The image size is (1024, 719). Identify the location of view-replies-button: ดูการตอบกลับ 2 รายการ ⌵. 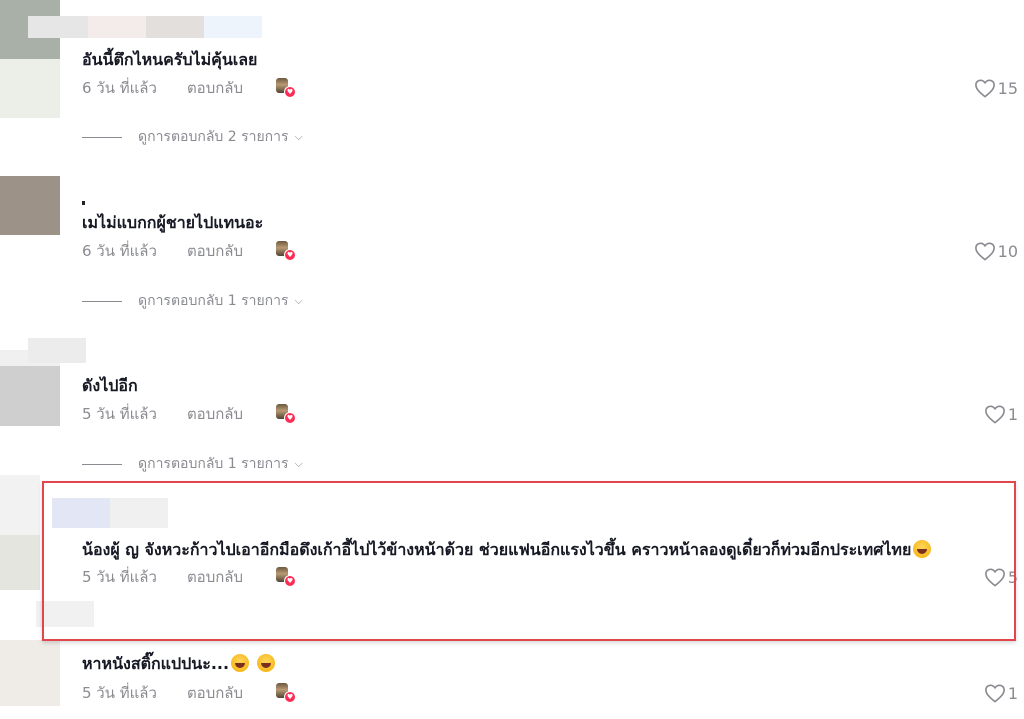
(192, 137).